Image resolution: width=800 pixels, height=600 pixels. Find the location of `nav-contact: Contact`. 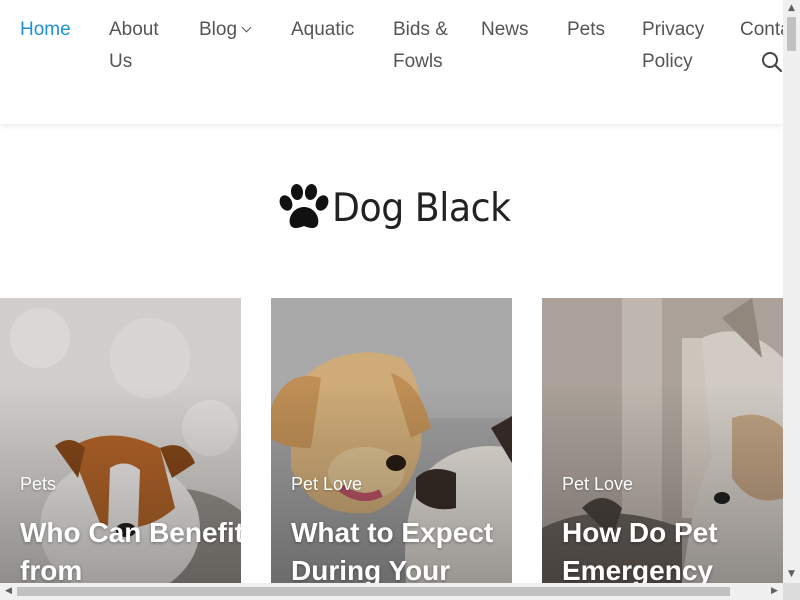

nav-contact: Contact is located at coordinates (761, 30).